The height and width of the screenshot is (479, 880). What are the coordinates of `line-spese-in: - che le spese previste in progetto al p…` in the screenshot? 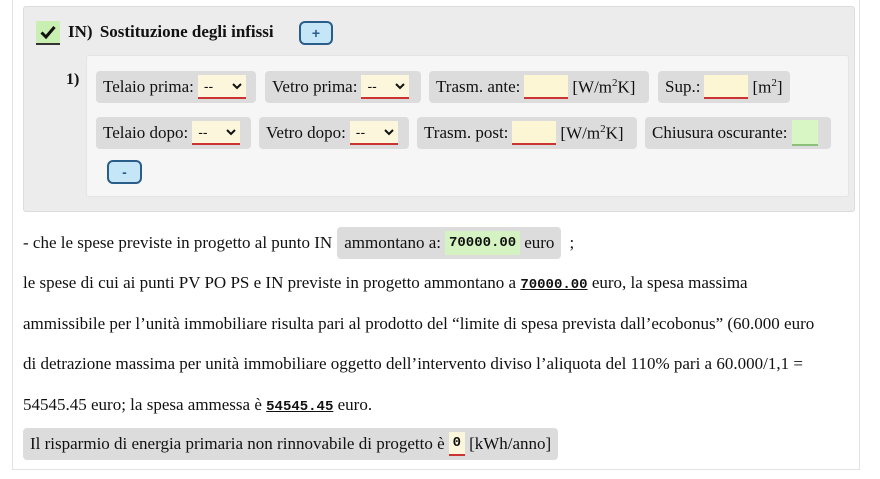 It's located at (298, 243).